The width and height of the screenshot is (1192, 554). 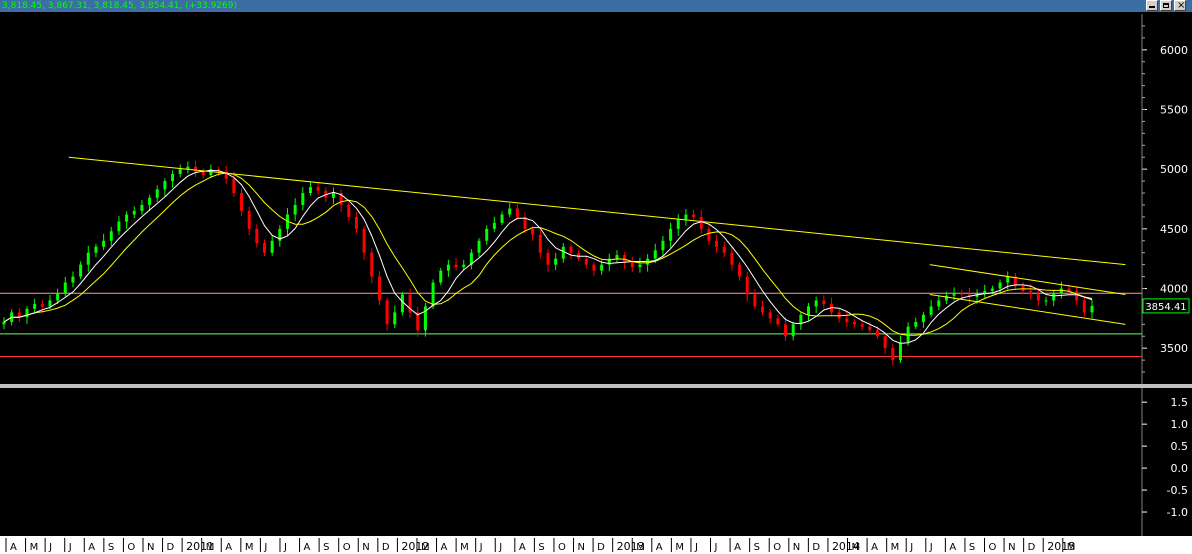 I want to click on y-tick-label: 6000, so click(x=1174, y=50).